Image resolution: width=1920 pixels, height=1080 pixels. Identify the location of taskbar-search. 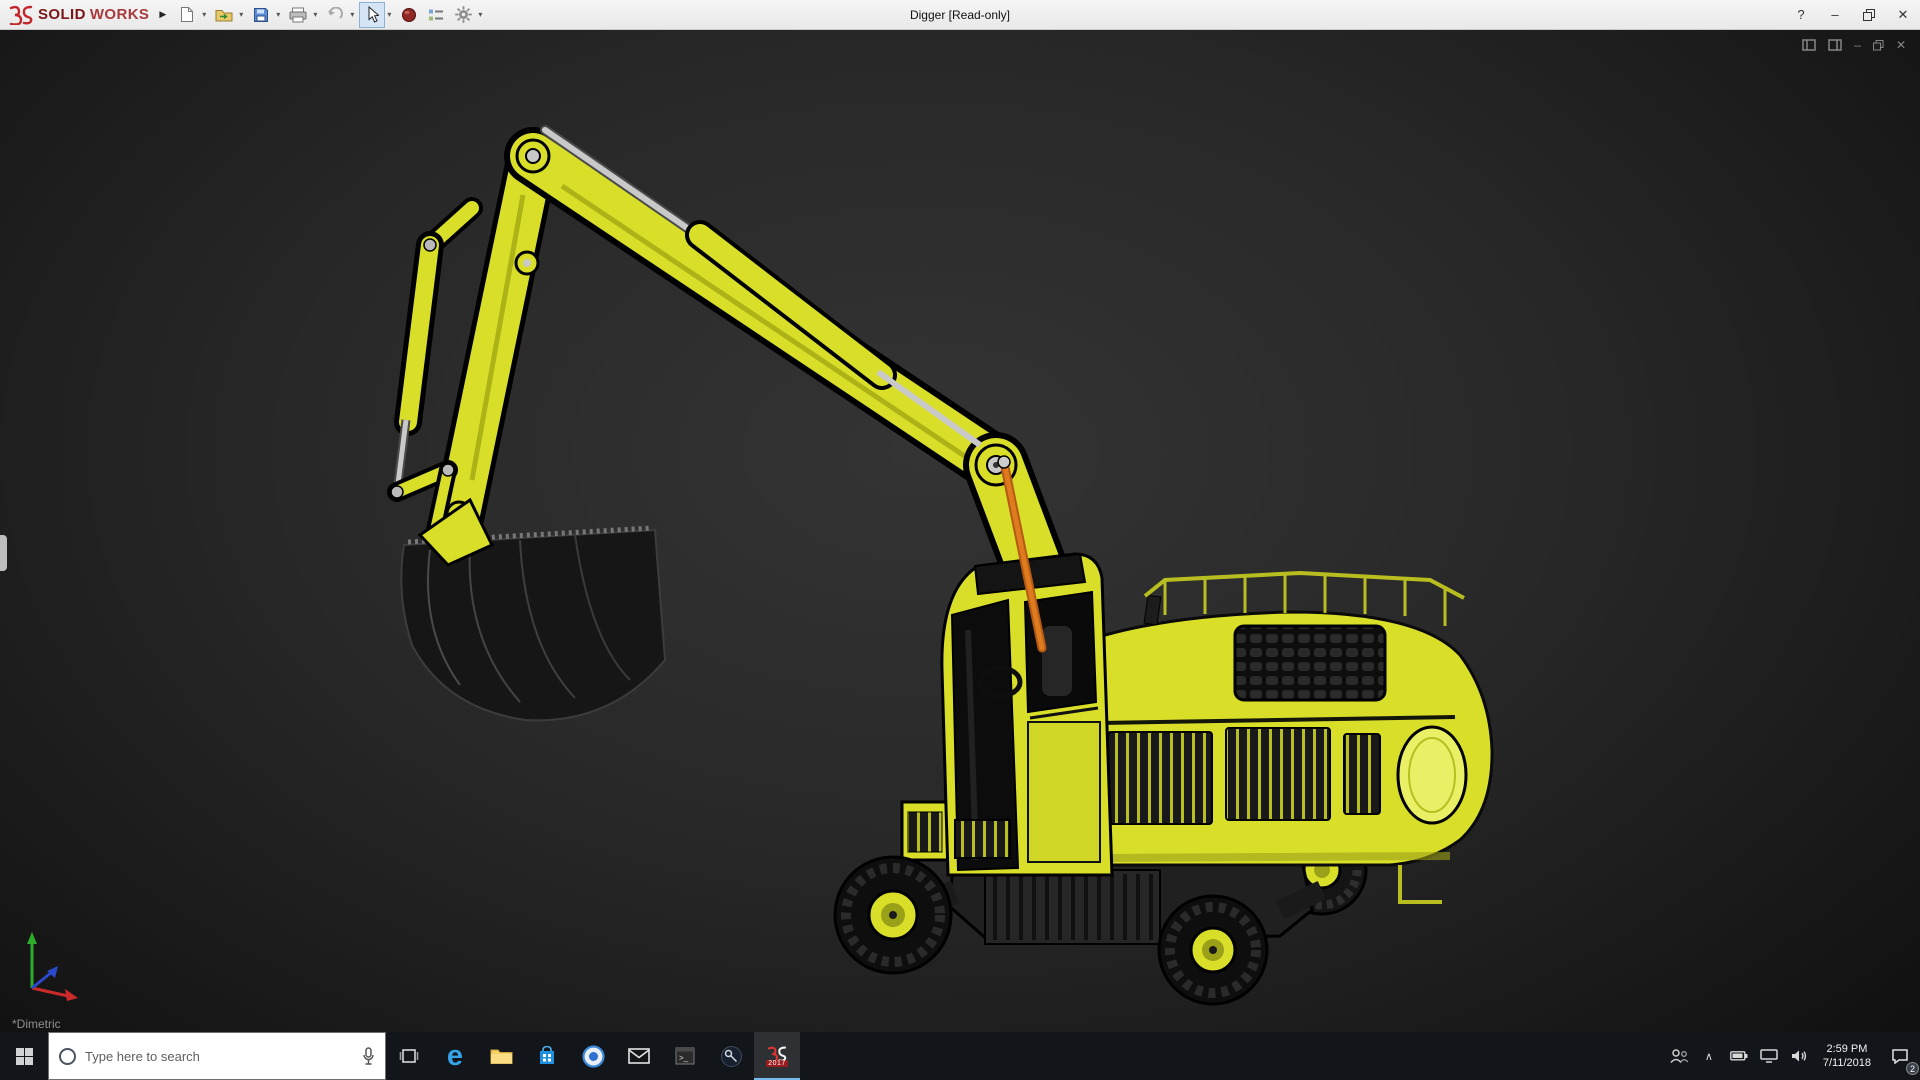
(217, 1056).